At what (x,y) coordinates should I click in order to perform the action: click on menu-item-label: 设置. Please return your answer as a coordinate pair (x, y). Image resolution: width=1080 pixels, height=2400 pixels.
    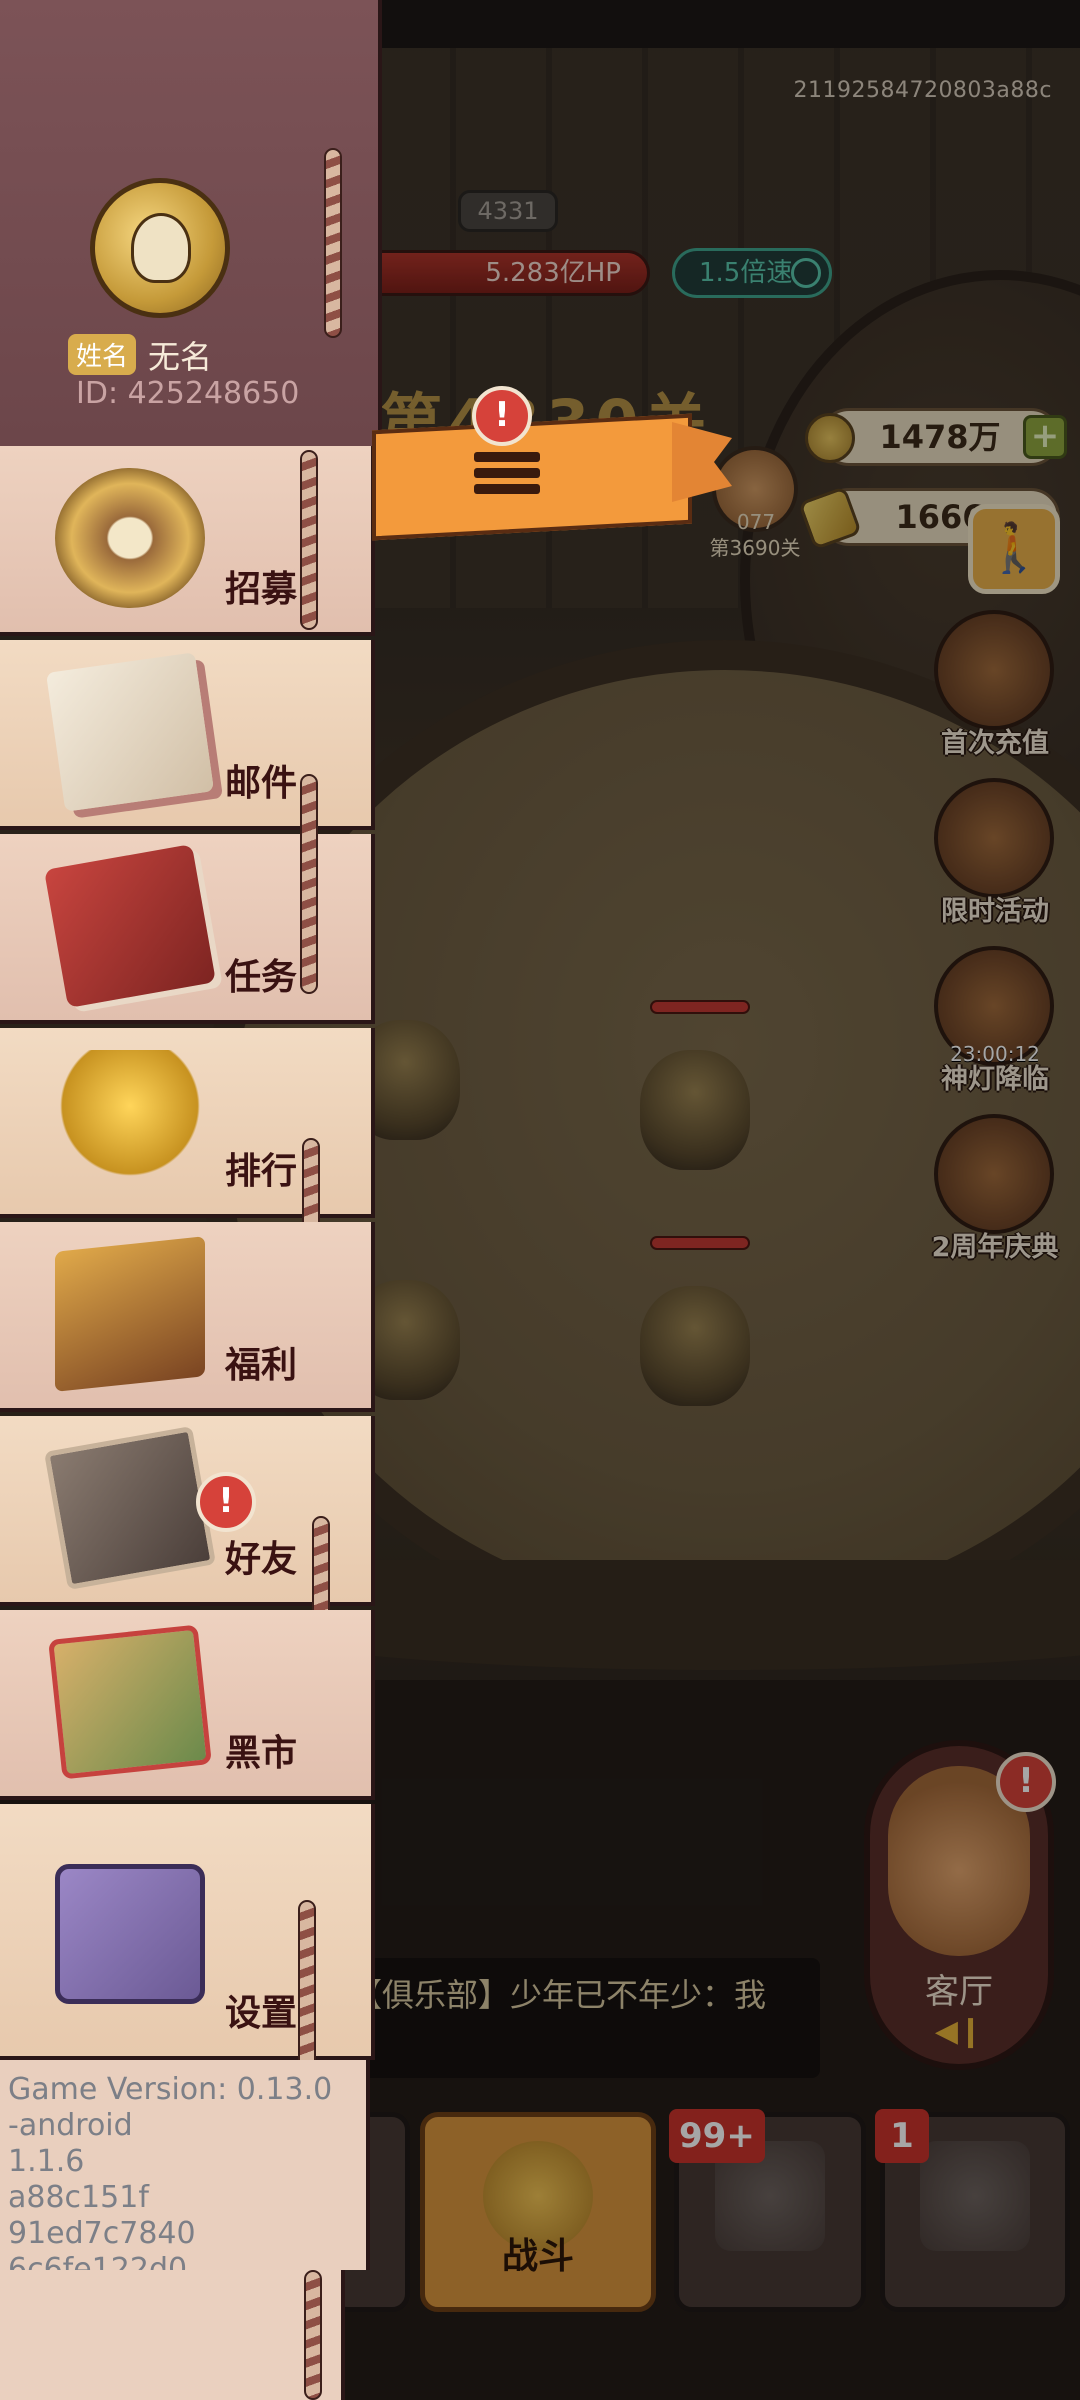
    Looking at the image, I should click on (261, 2013).